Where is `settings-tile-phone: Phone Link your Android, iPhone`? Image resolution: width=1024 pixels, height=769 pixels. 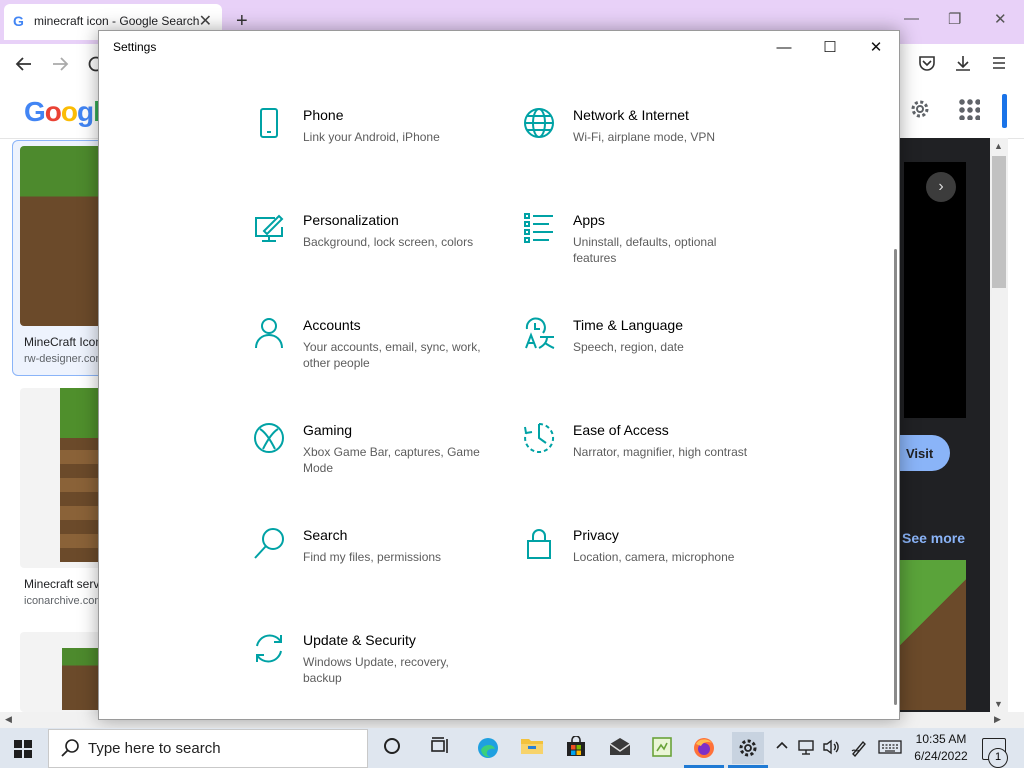 settings-tile-phone: Phone Link your Android, iPhone is located at coordinates (373, 152).